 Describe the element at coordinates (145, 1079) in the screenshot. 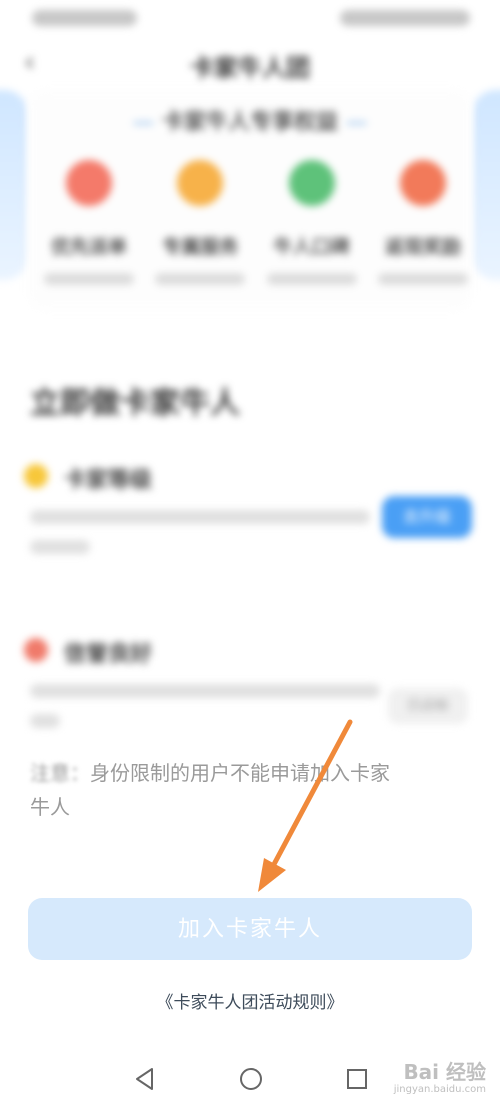

I see `nav-back-icon` at that location.